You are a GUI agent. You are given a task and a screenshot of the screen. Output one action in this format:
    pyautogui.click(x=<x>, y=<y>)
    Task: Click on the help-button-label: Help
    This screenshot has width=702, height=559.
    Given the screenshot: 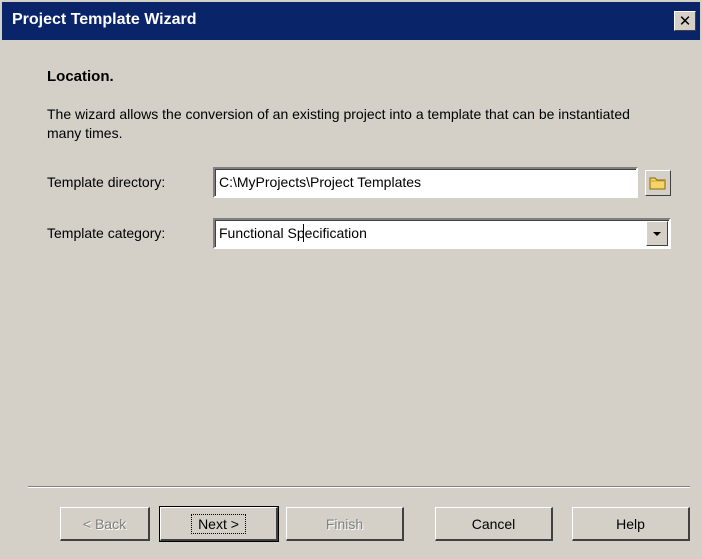 What is the action you would take?
    pyautogui.click(x=630, y=523)
    